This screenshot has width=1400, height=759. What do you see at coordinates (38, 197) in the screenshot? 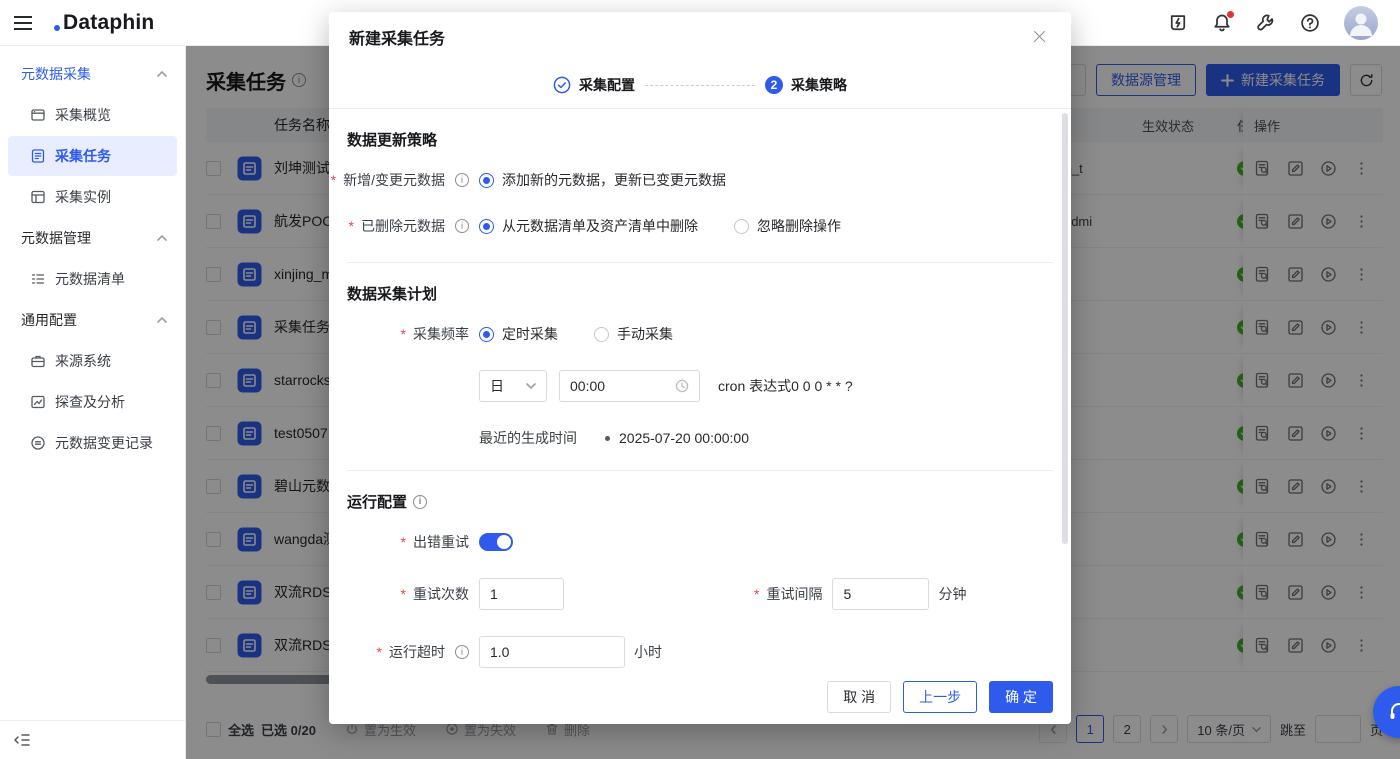
I see `instance-table-icon` at bounding box center [38, 197].